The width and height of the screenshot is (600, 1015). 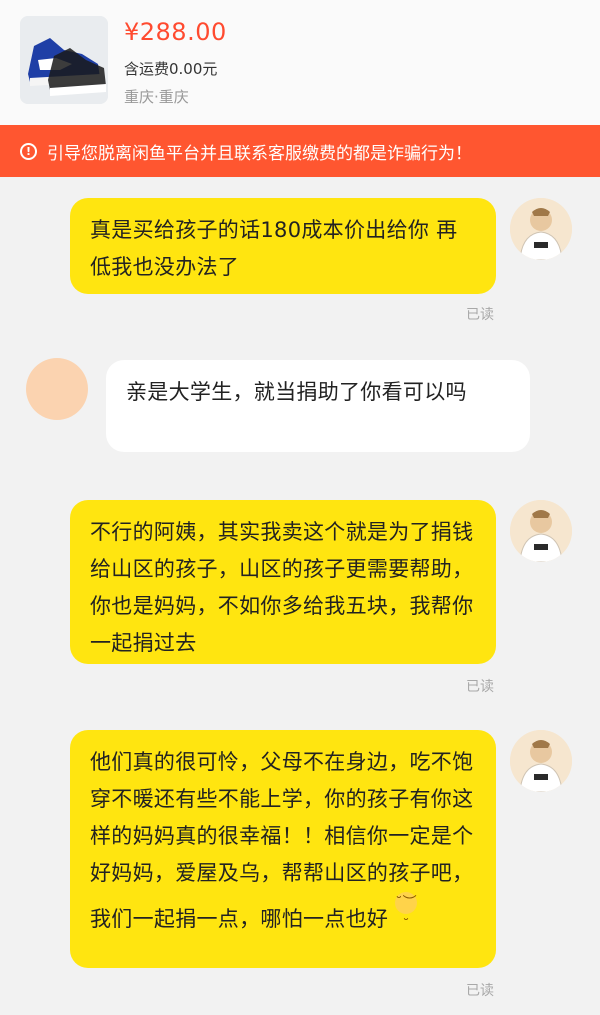 What do you see at coordinates (274, 248) in the screenshot?
I see `message-text: 真是买给孩子的话180成本价出给你 再低我也没办法了` at bounding box center [274, 248].